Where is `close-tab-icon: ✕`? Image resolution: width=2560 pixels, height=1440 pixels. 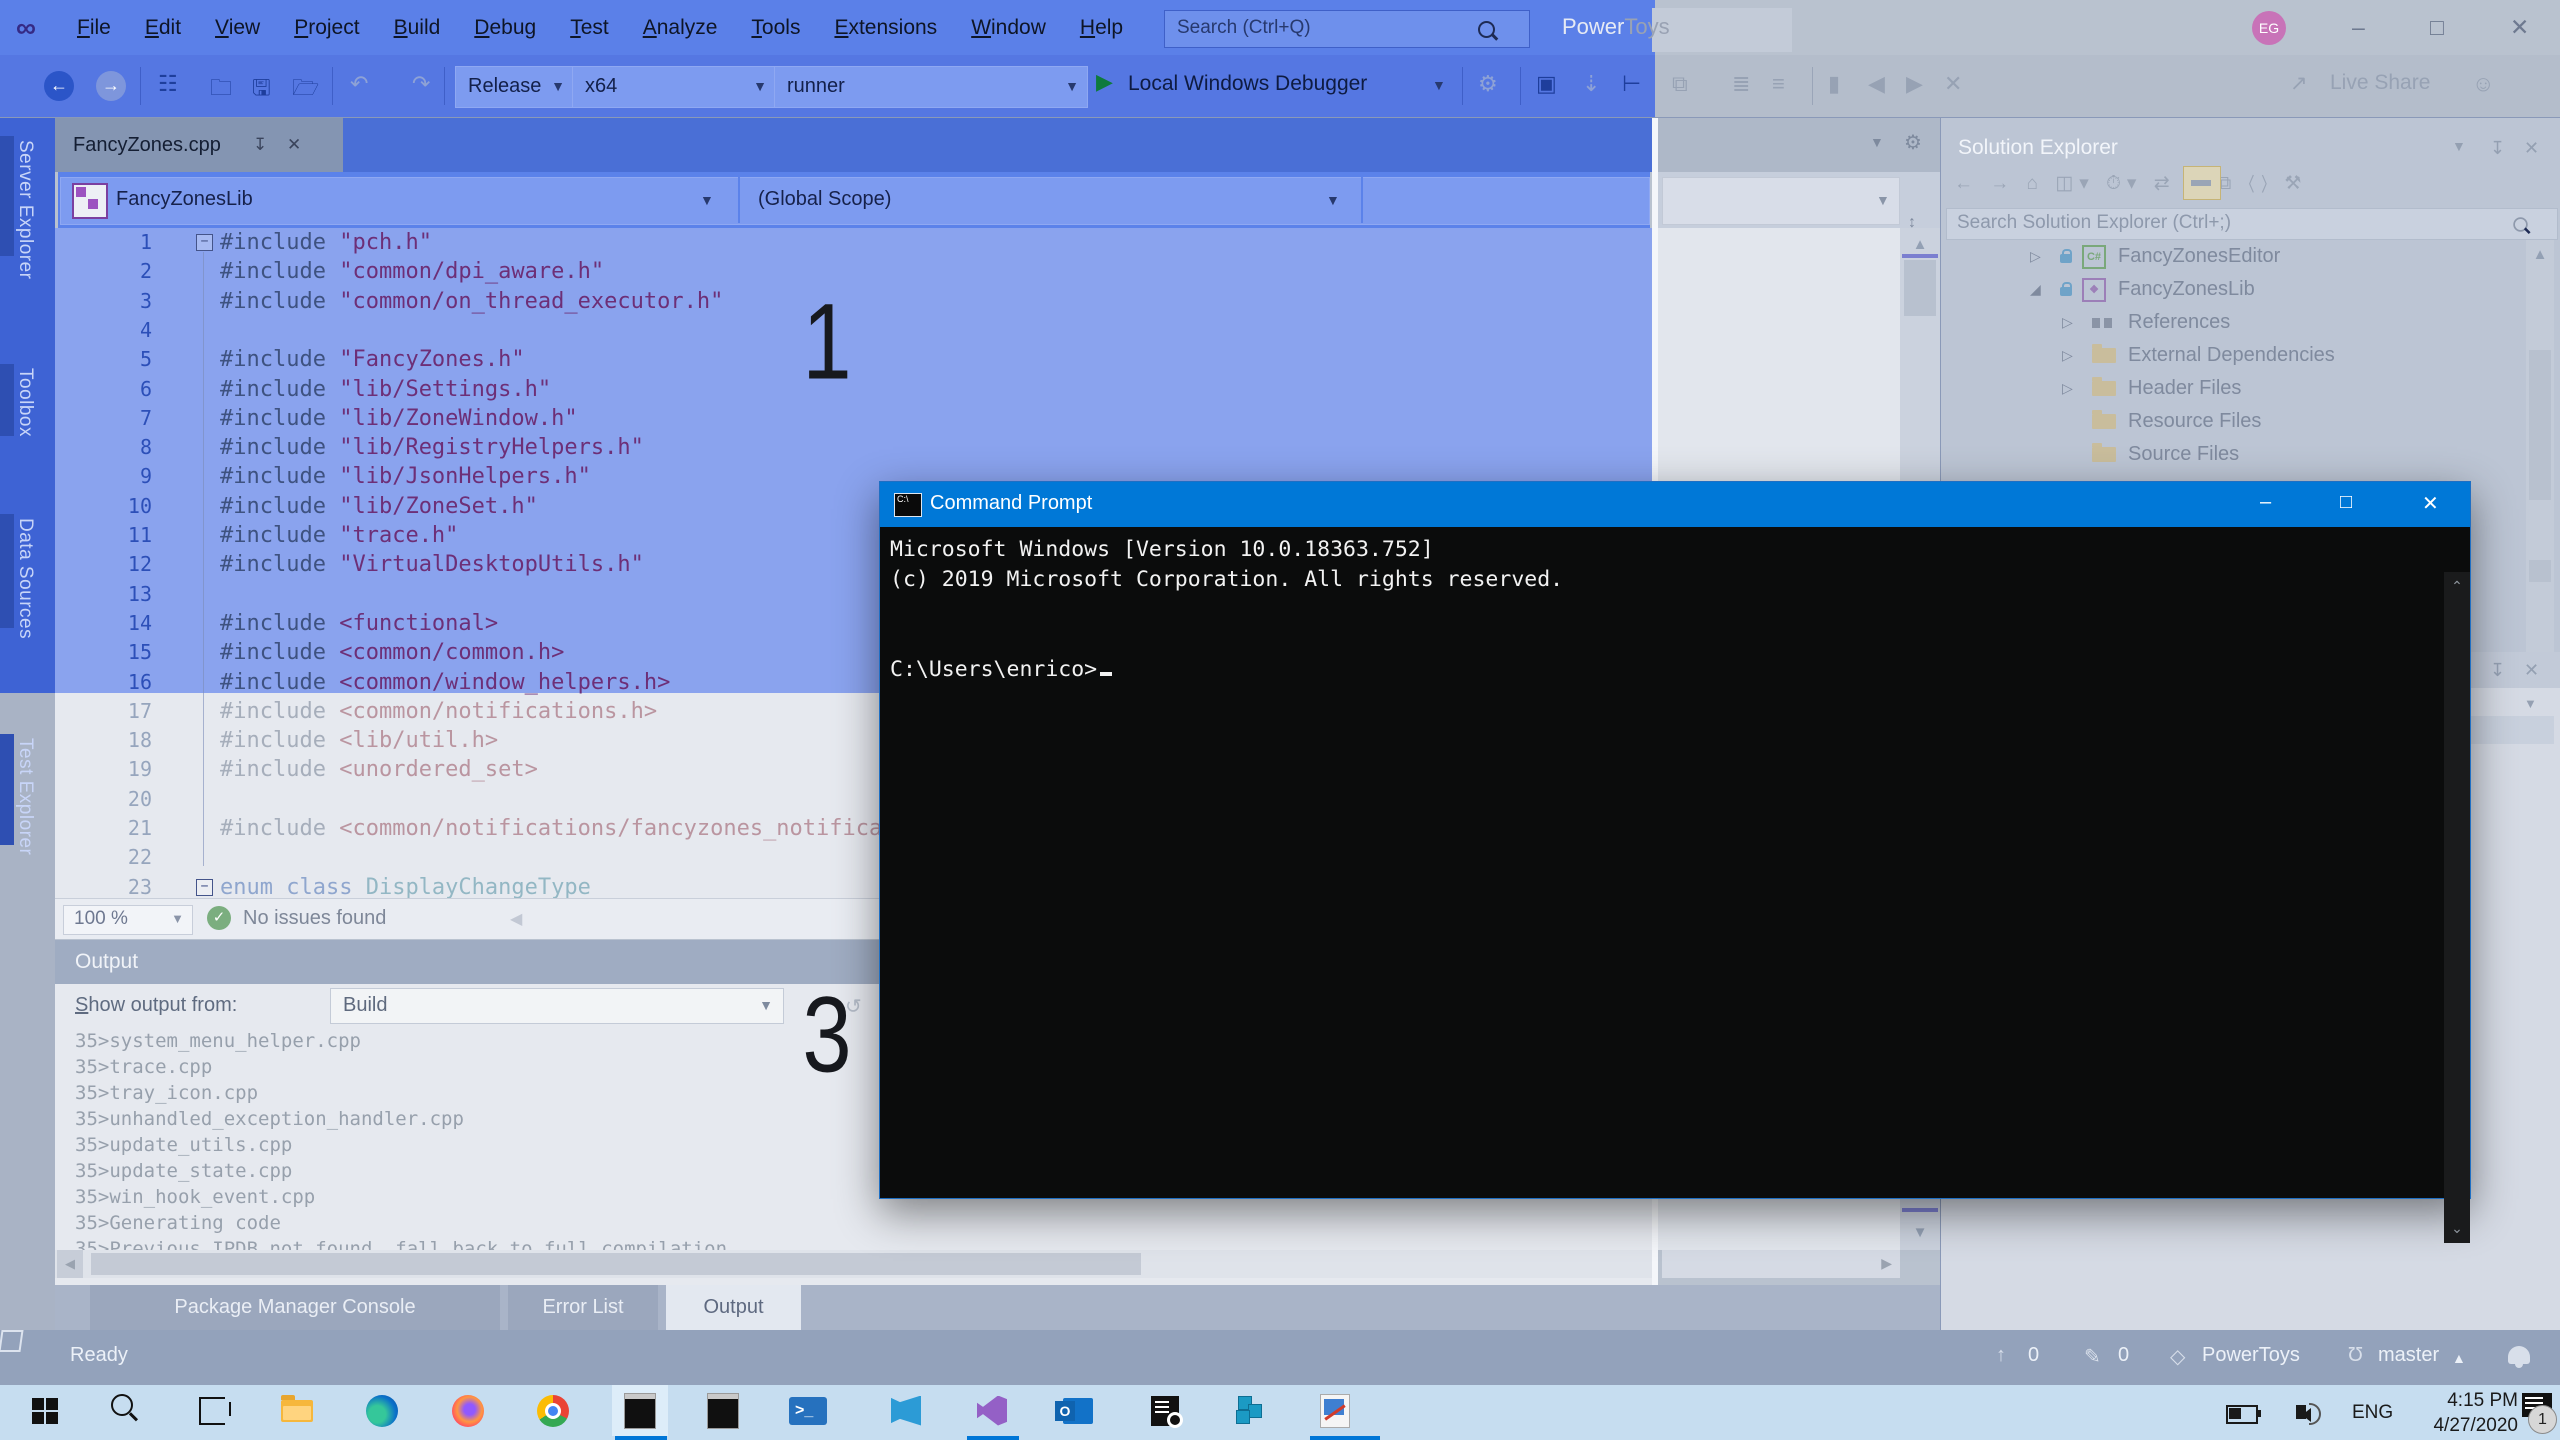 close-tab-icon: ✕ is located at coordinates (294, 145).